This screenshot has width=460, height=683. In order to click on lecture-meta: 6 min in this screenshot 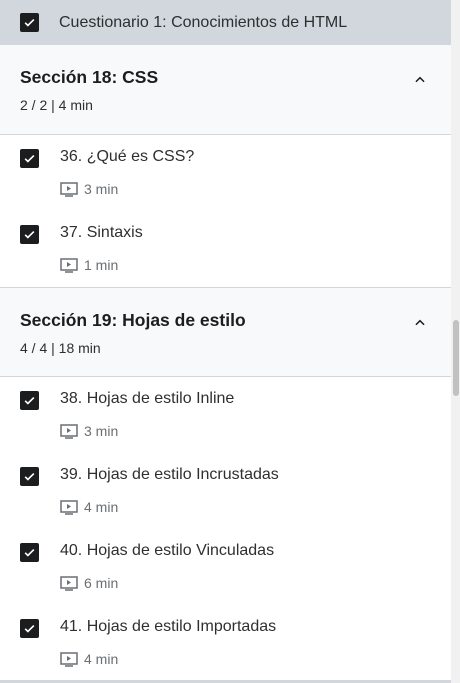, I will do `click(89, 583)`.